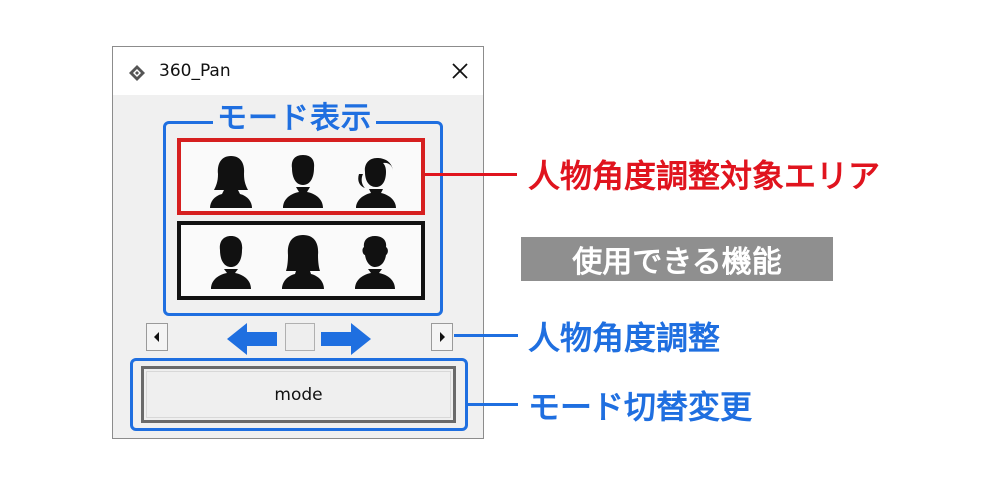  Describe the element at coordinates (460, 71) in the screenshot. I see `close-icon` at that location.